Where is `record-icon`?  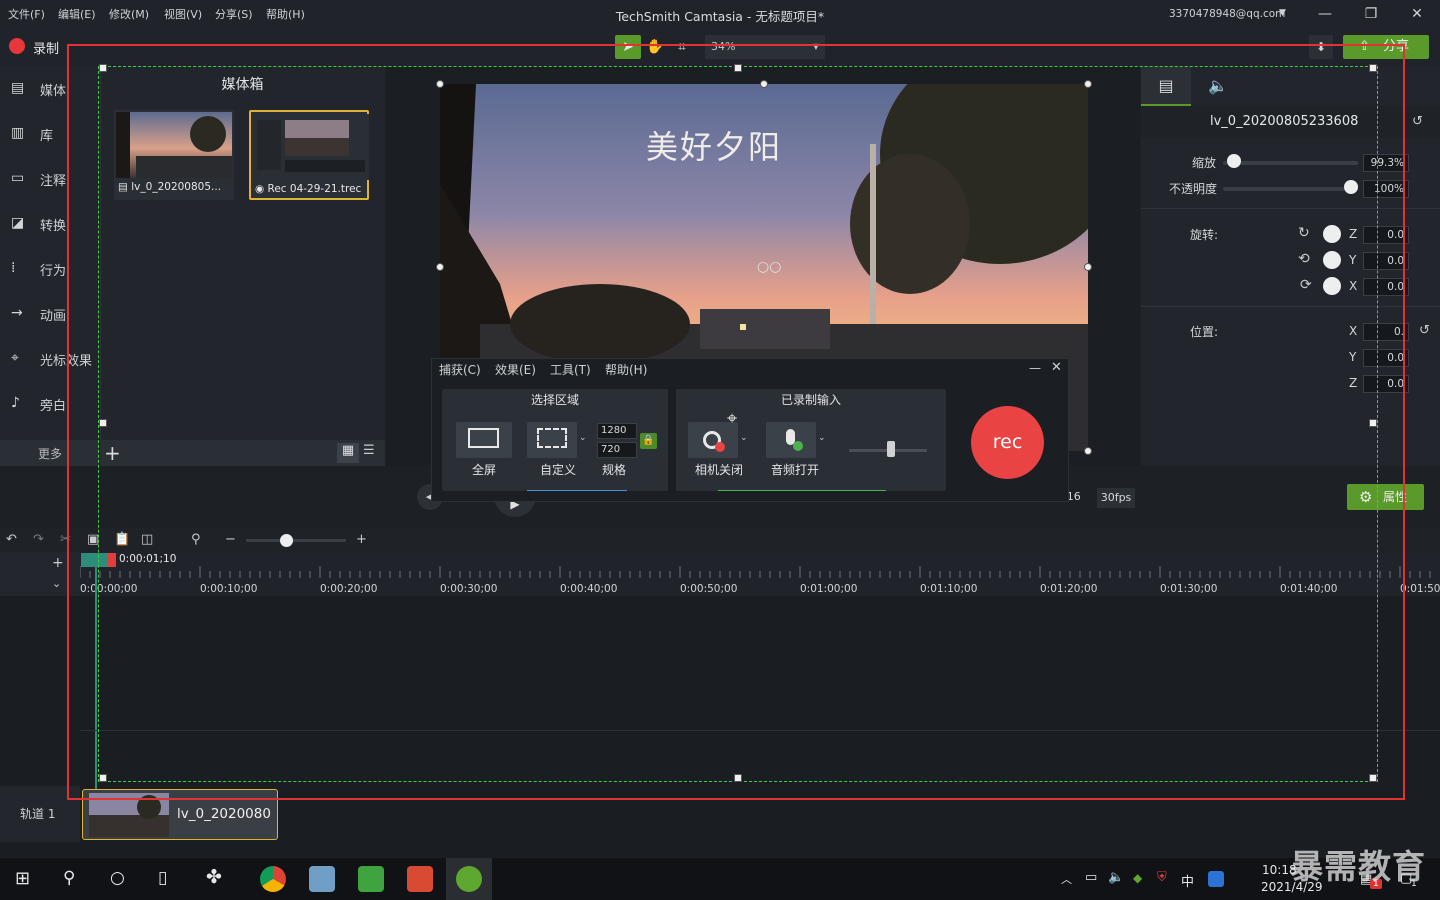
record-icon is located at coordinates (17, 46).